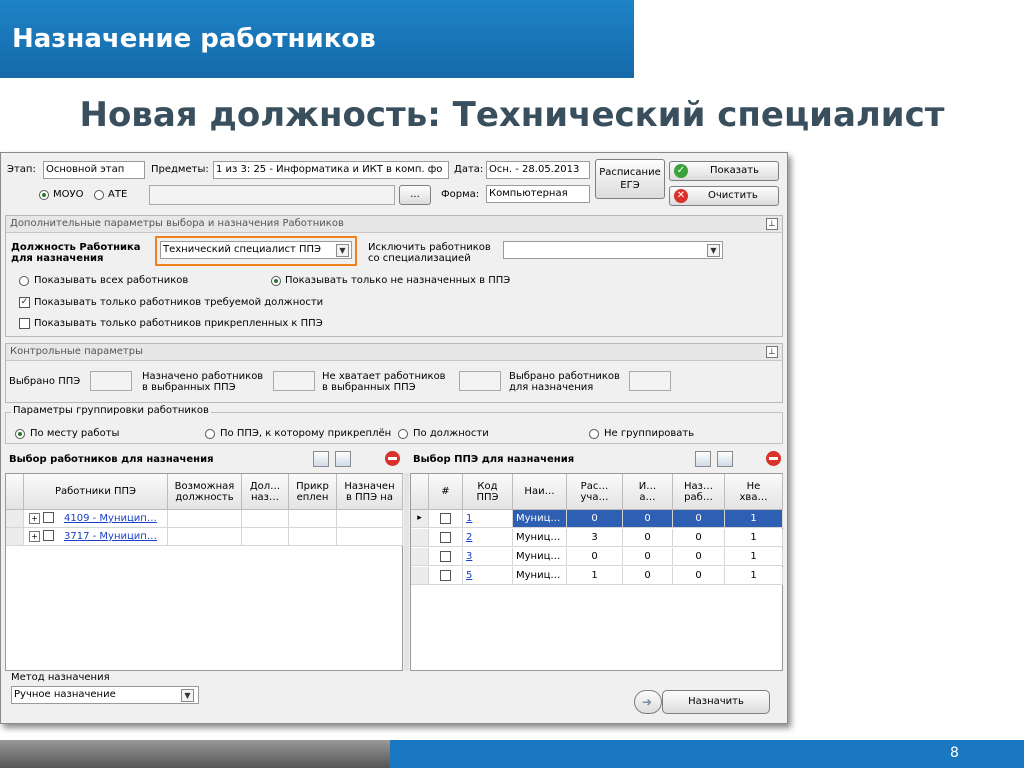 This screenshot has width=1024, height=768. Describe the element at coordinates (210, 434) in the screenshot. I see `radio-group-ppe` at that location.